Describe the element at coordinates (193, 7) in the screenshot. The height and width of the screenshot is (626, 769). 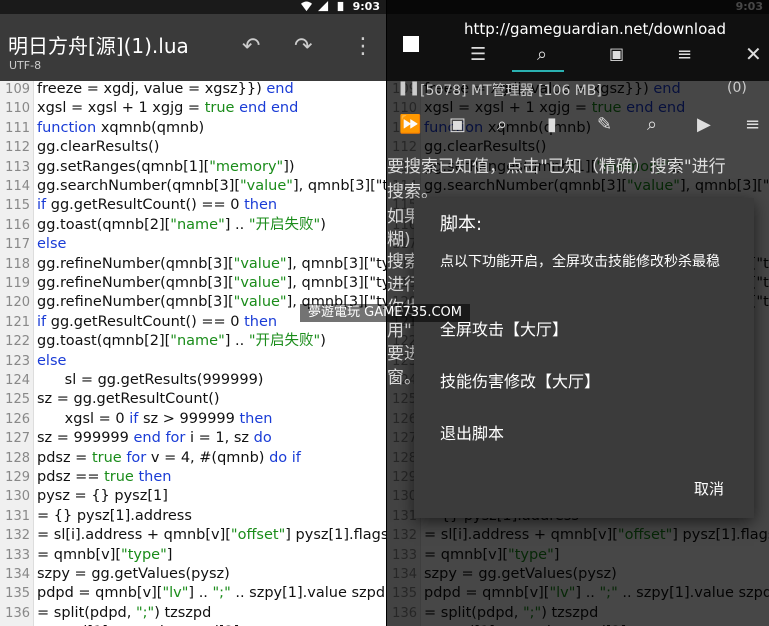
I see `status-bar: 9:03` at that location.